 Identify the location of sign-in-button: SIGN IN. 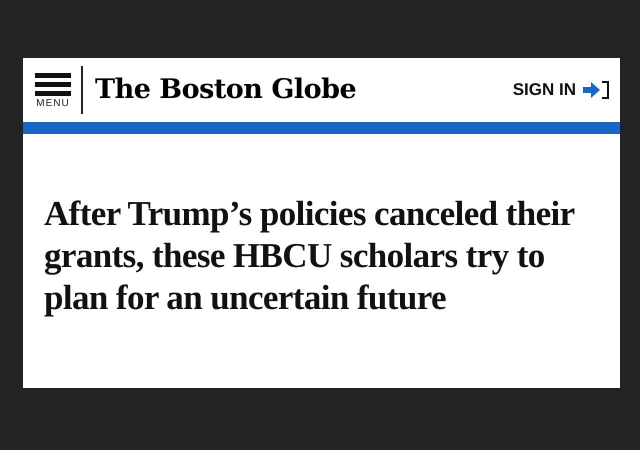
(561, 90).